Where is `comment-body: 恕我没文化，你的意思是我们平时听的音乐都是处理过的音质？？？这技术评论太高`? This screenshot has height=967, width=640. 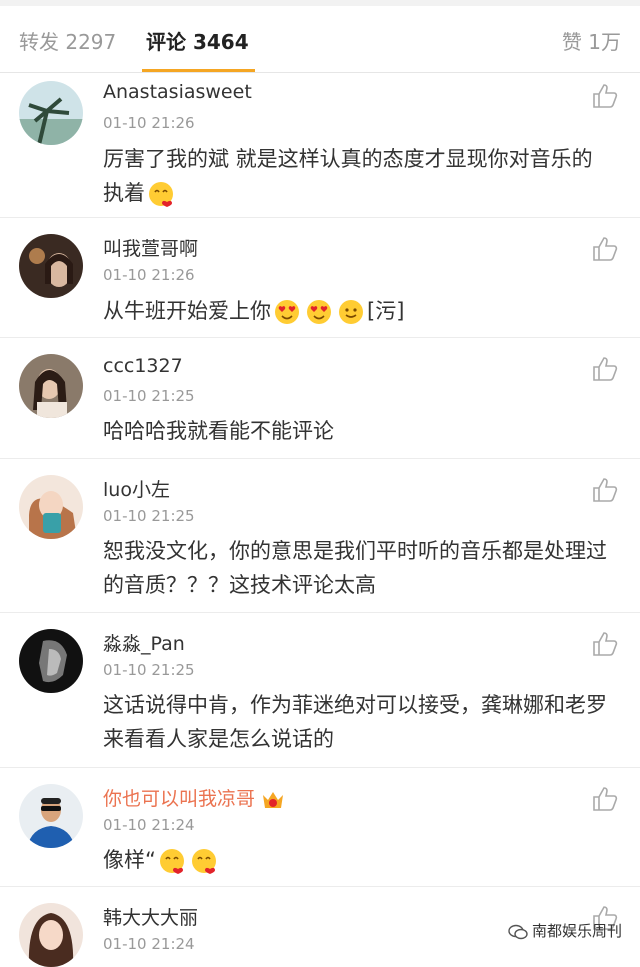 comment-body: 恕我没文化，你的意思是我们平时听的音乐都是处理过的音质？？？这技术评论太高 is located at coordinates (355, 568).